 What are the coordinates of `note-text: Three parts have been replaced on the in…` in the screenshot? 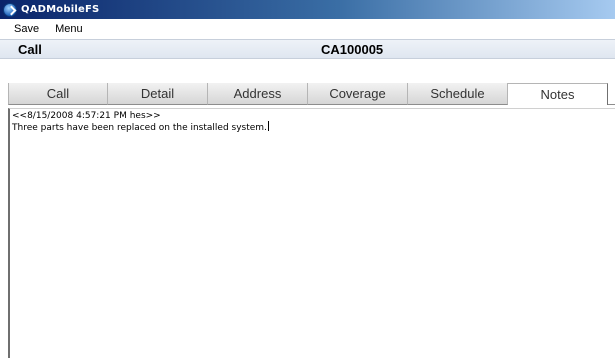 It's located at (139, 128).